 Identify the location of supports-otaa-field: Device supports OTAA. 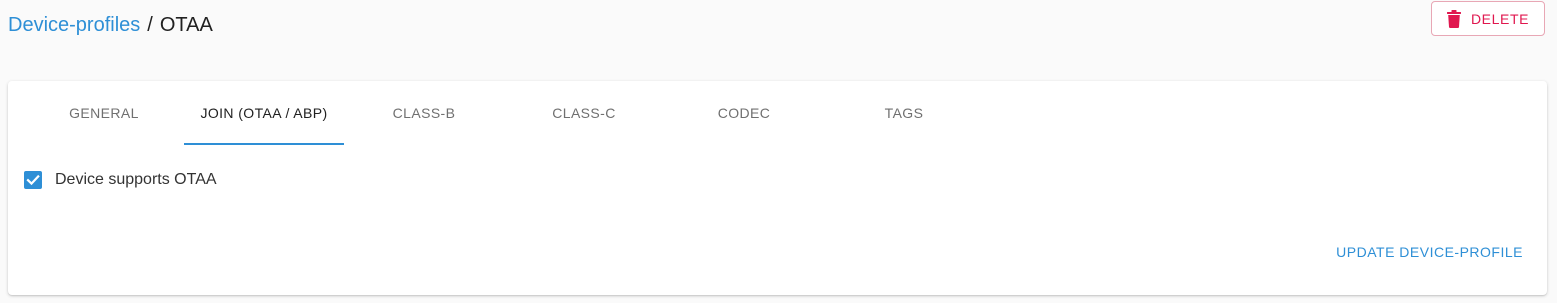
(120, 180).